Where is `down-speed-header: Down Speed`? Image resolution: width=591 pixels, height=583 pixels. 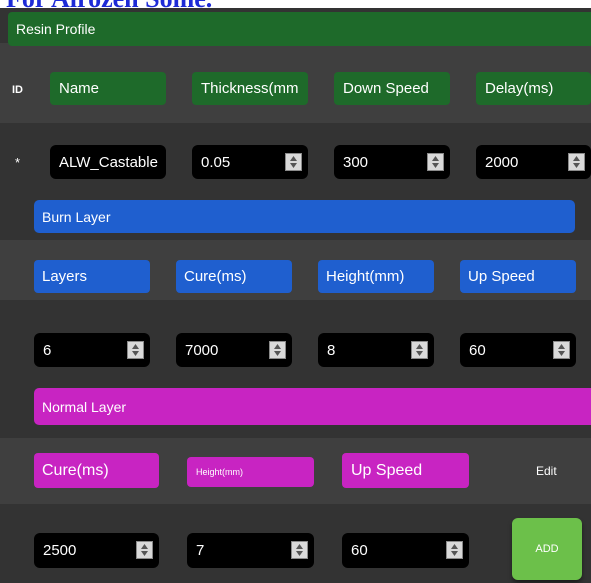 down-speed-header: Down Speed is located at coordinates (392, 88).